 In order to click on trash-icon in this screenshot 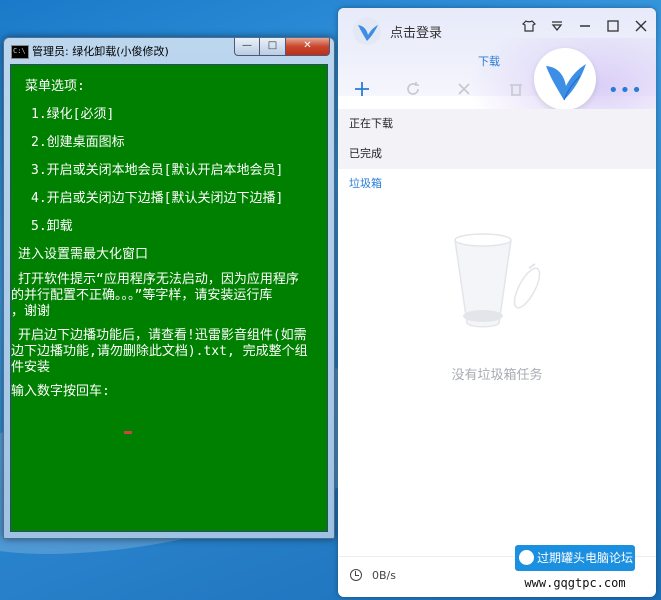, I will do `click(516, 91)`.